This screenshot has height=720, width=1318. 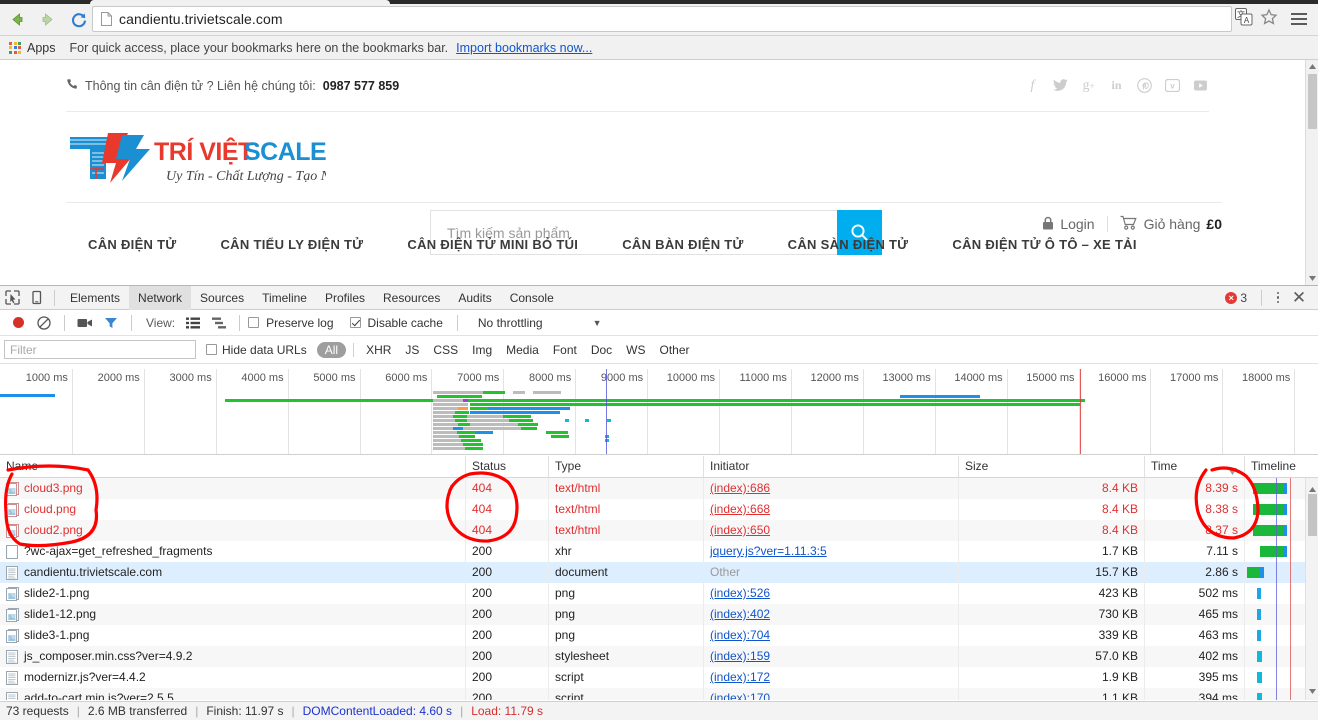 I want to click on column-header-status: Status, so click(x=507, y=466).